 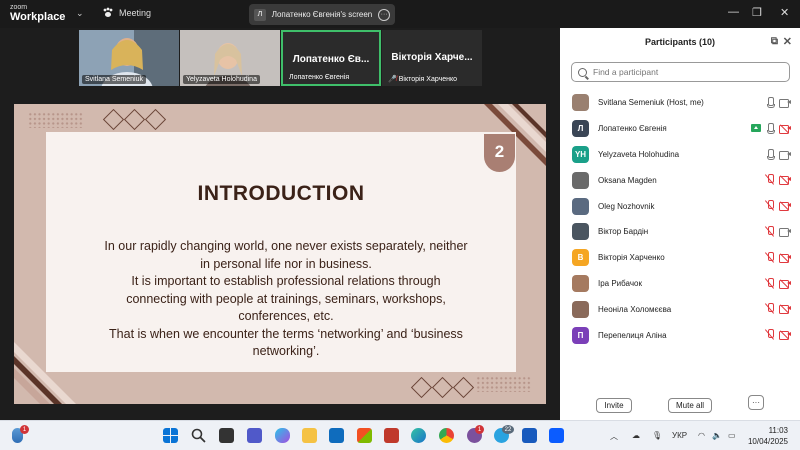 What do you see at coordinates (391, 435) in the screenshot?
I see `gift-icon` at bounding box center [391, 435].